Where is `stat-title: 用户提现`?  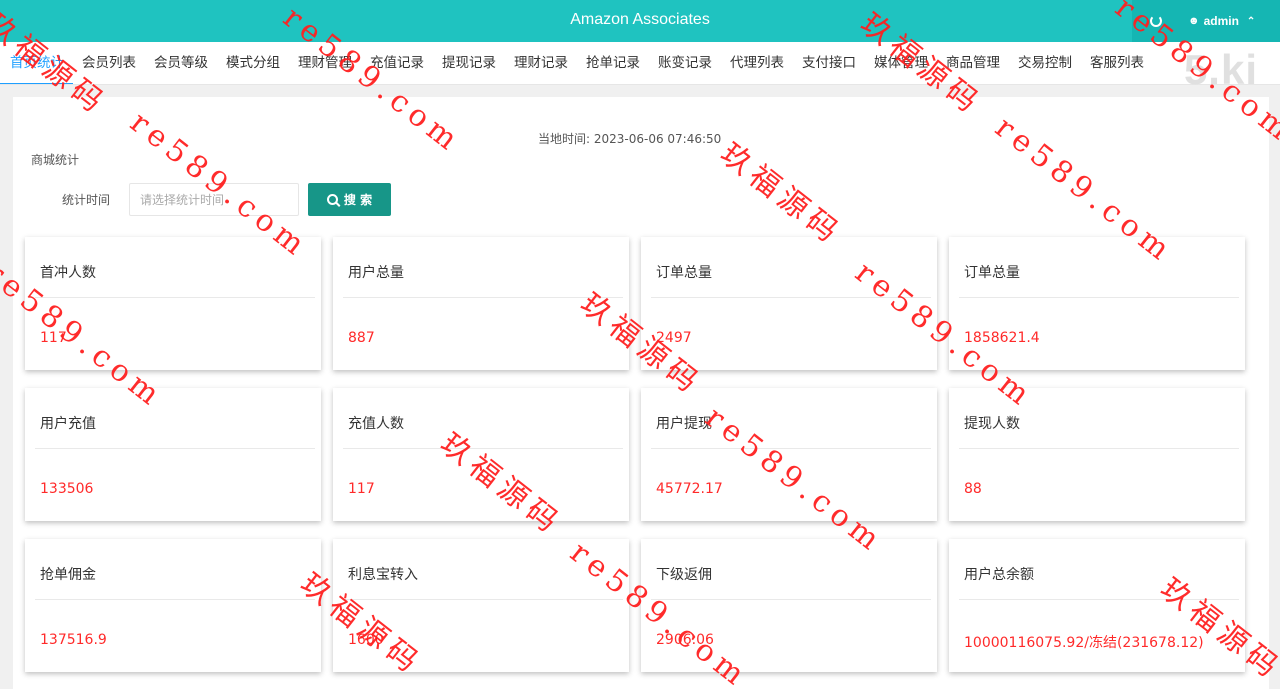
stat-title: 用户提现 is located at coordinates (684, 424).